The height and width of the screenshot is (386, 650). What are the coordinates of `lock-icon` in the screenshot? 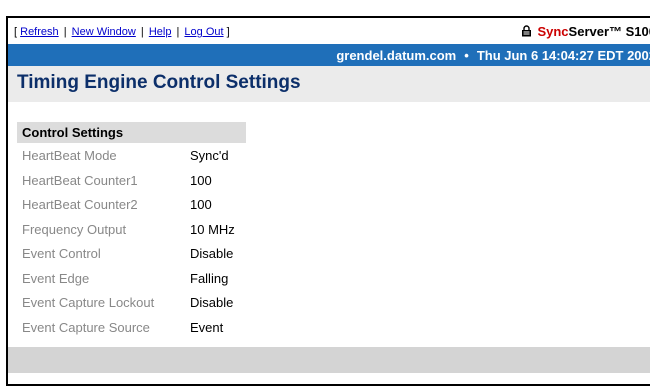 It's located at (526, 32).